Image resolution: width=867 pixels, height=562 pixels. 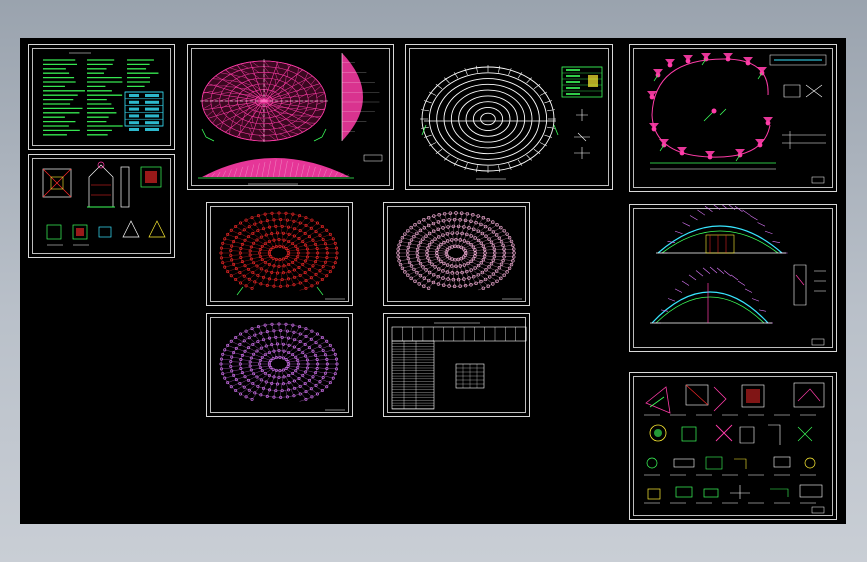 I want to click on sheet-layout-pink, so click(x=456, y=254).